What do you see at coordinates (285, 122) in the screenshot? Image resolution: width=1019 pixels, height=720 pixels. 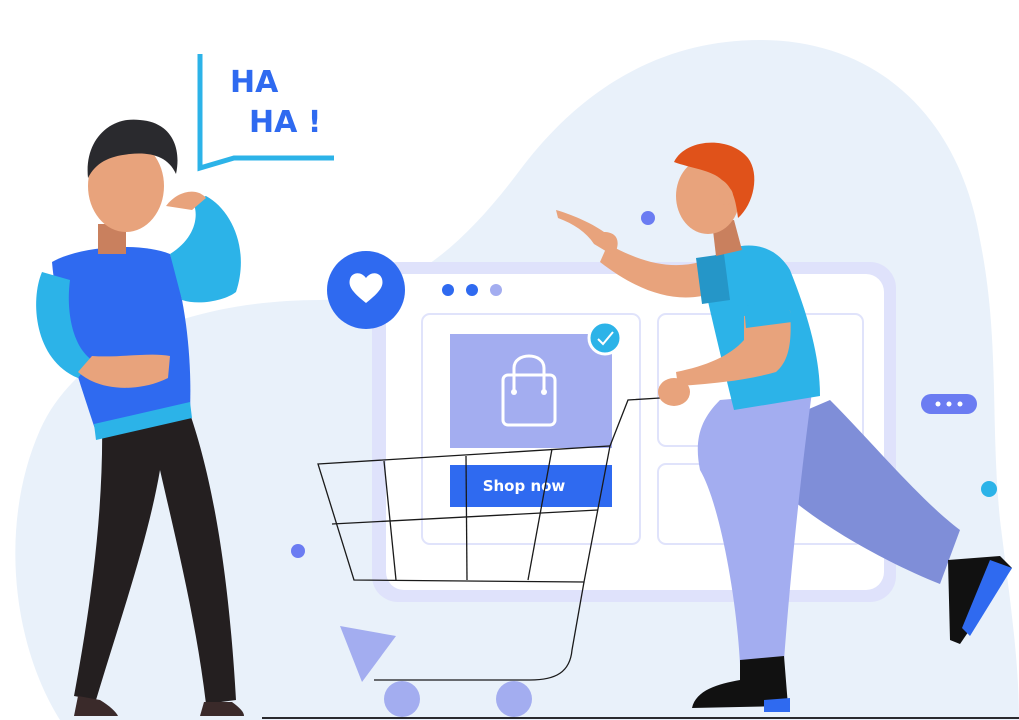 I see `speech-line-2: HA !` at bounding box center [285, 122].